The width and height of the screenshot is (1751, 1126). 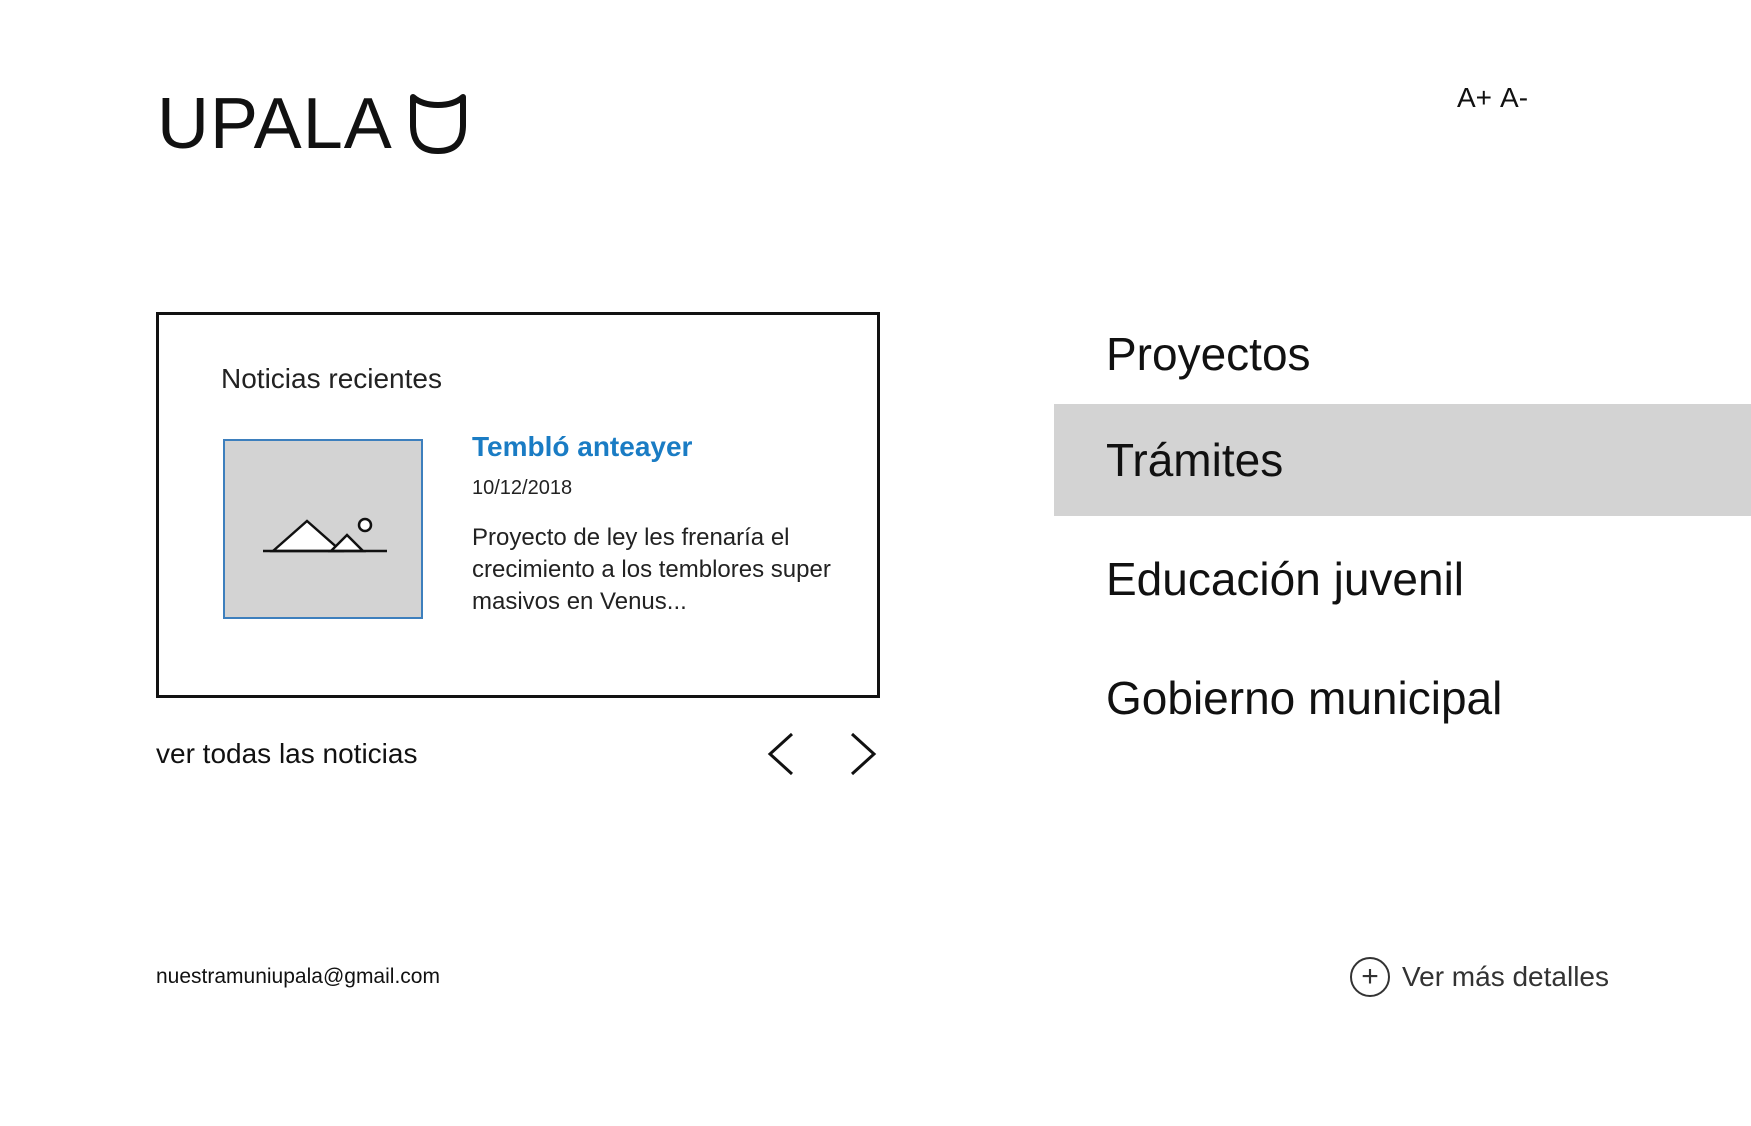 I want to click on all-news-link: ver todas las noticias, so click(x=286, y=754).